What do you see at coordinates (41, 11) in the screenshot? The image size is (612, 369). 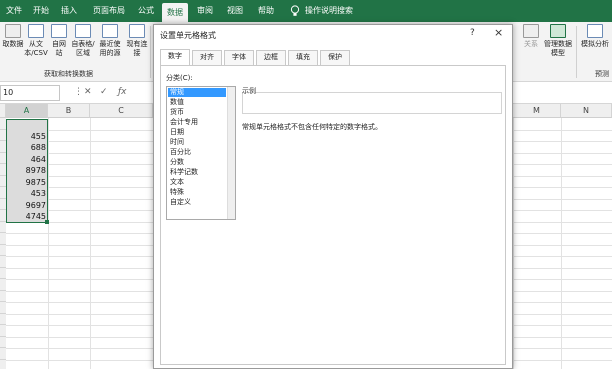 I see `tab-home: 开始` at bounding box center [41, 11].